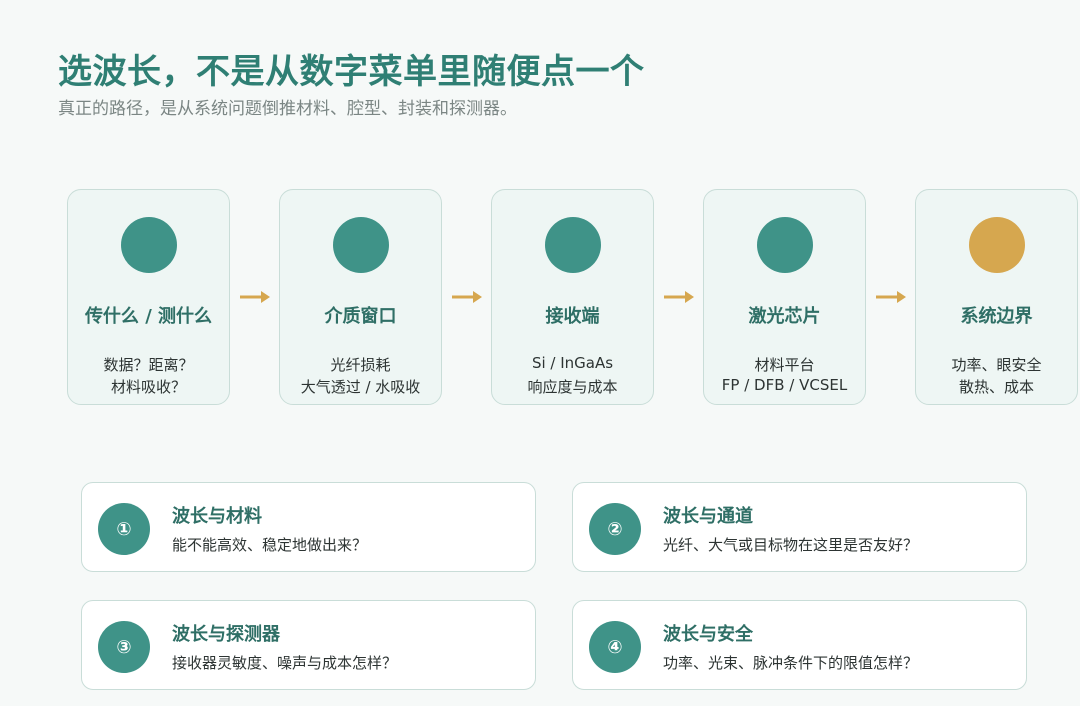 The height and width of the screenshot is (706, 1080). Describe the element at coordinates (708, 634) in the screenshot. I see `card-title: 波长与安全` at that location.